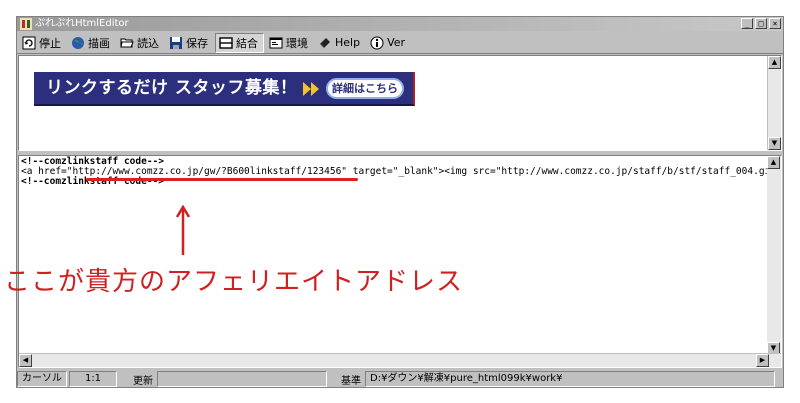  What do you see at coordinates (774, 255) in the screenshot?
I see `editor-vertical-scrollbar: ▲ ▼` at bounding box center [774, 255].